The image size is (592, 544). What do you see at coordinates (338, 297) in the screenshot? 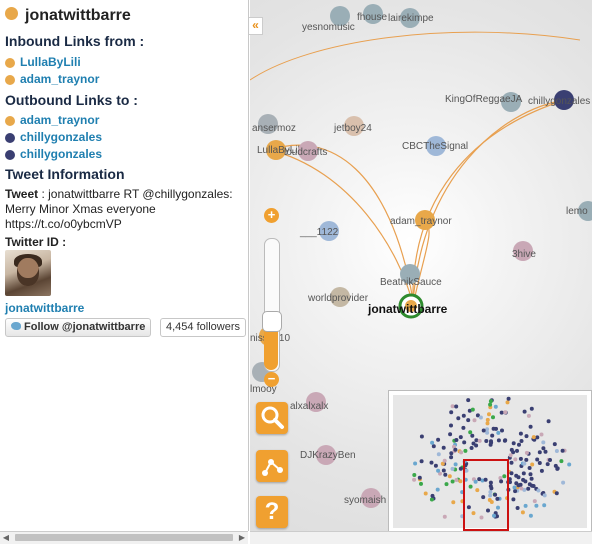
I see `graph-node: worldprovider` at bounding box center [338, 297].